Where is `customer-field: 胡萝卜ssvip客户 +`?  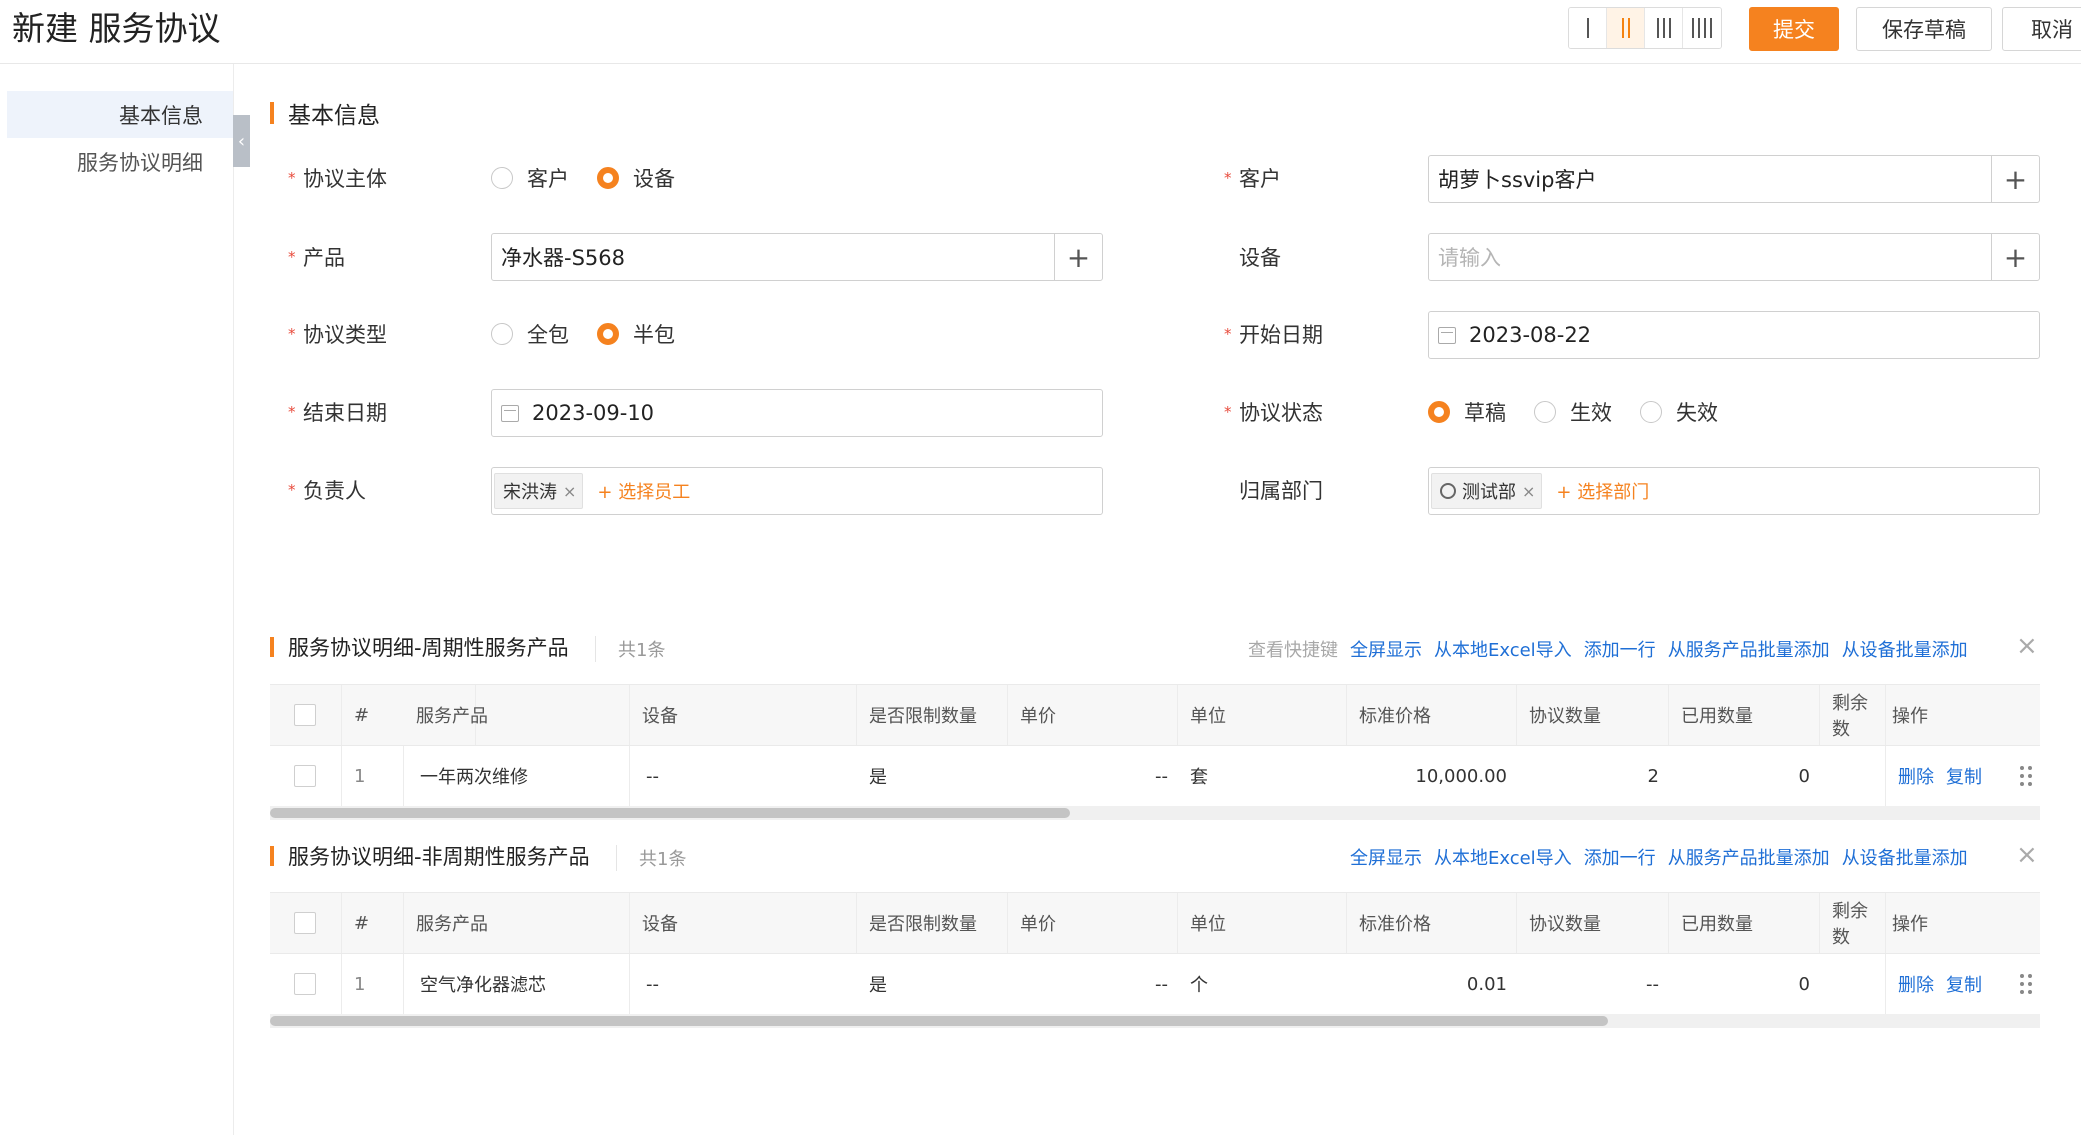
customer-field: 胡萝卜ssvip客户 + is located at coordinates (1734, 179).